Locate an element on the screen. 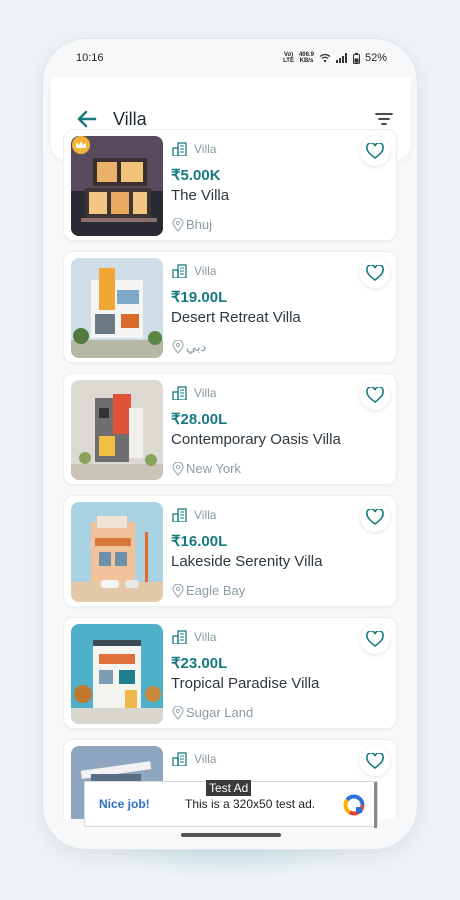 This screenshot has height=900, width=460. ad-scrollbar is located at coordinates (375, 805).